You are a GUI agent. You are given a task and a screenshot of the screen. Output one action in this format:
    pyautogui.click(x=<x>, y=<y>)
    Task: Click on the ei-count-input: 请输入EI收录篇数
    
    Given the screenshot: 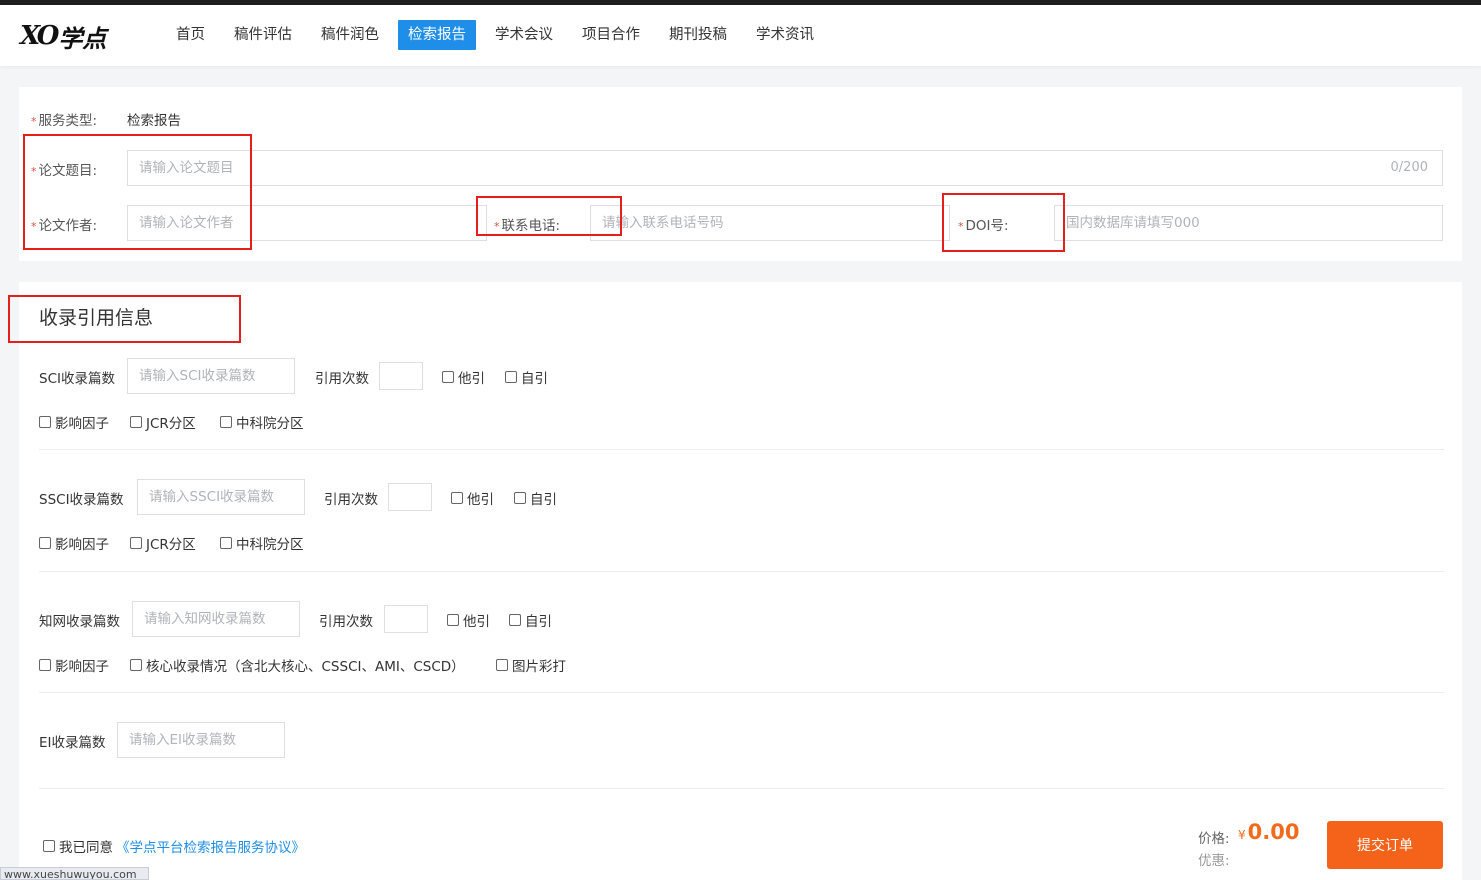 What is the action you would take?
    pyautogui.click(x=201, y=740)
    